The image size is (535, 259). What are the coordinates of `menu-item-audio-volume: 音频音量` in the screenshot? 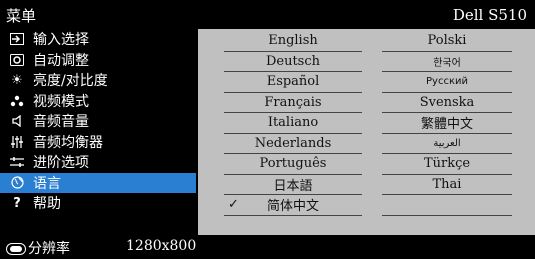 It's located at (98, 121).